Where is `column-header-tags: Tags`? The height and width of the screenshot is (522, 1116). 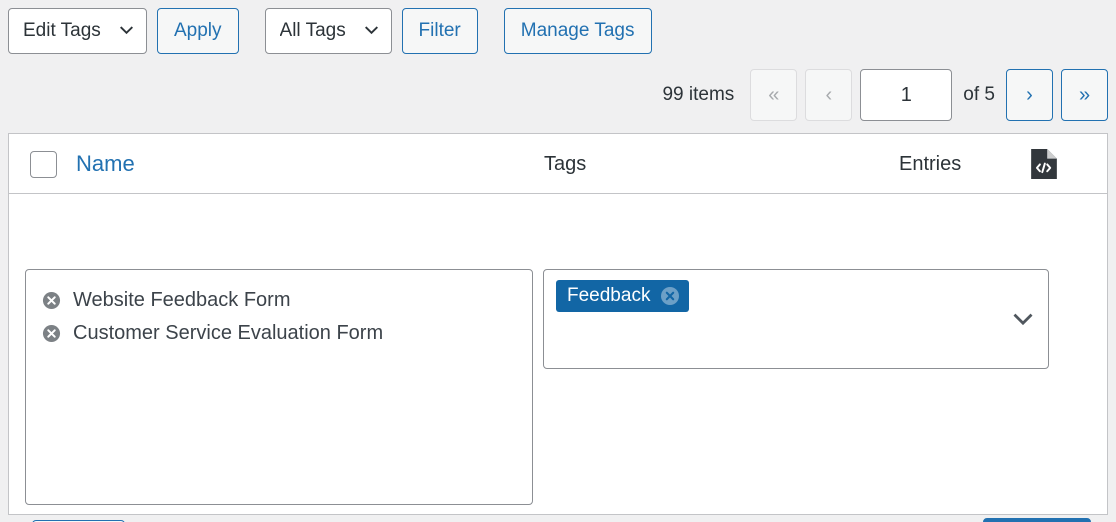 column-header-tags: Tags is located at coordinates (565, 164).